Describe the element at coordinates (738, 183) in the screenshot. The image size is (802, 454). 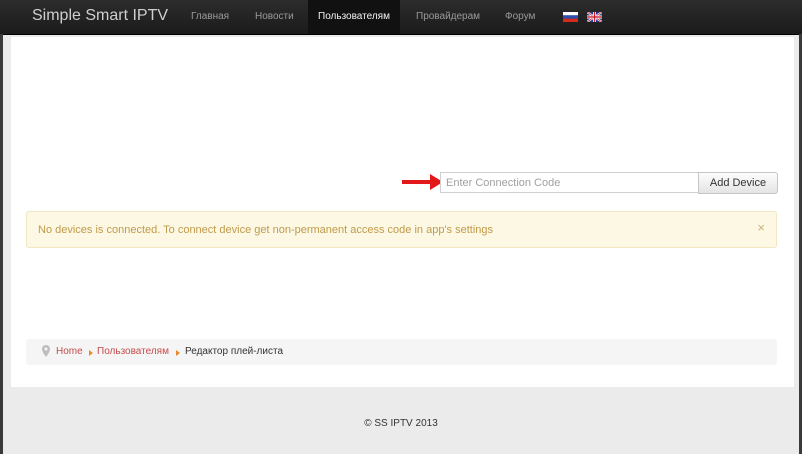
I see `add-device-button: Add Device` at that location.